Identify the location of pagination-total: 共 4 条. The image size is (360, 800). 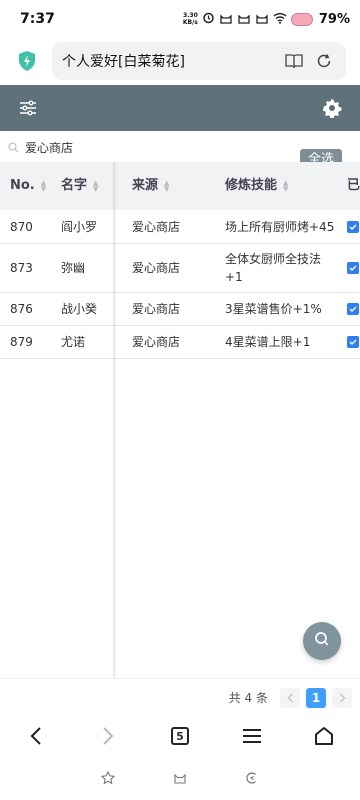
(248, 698).